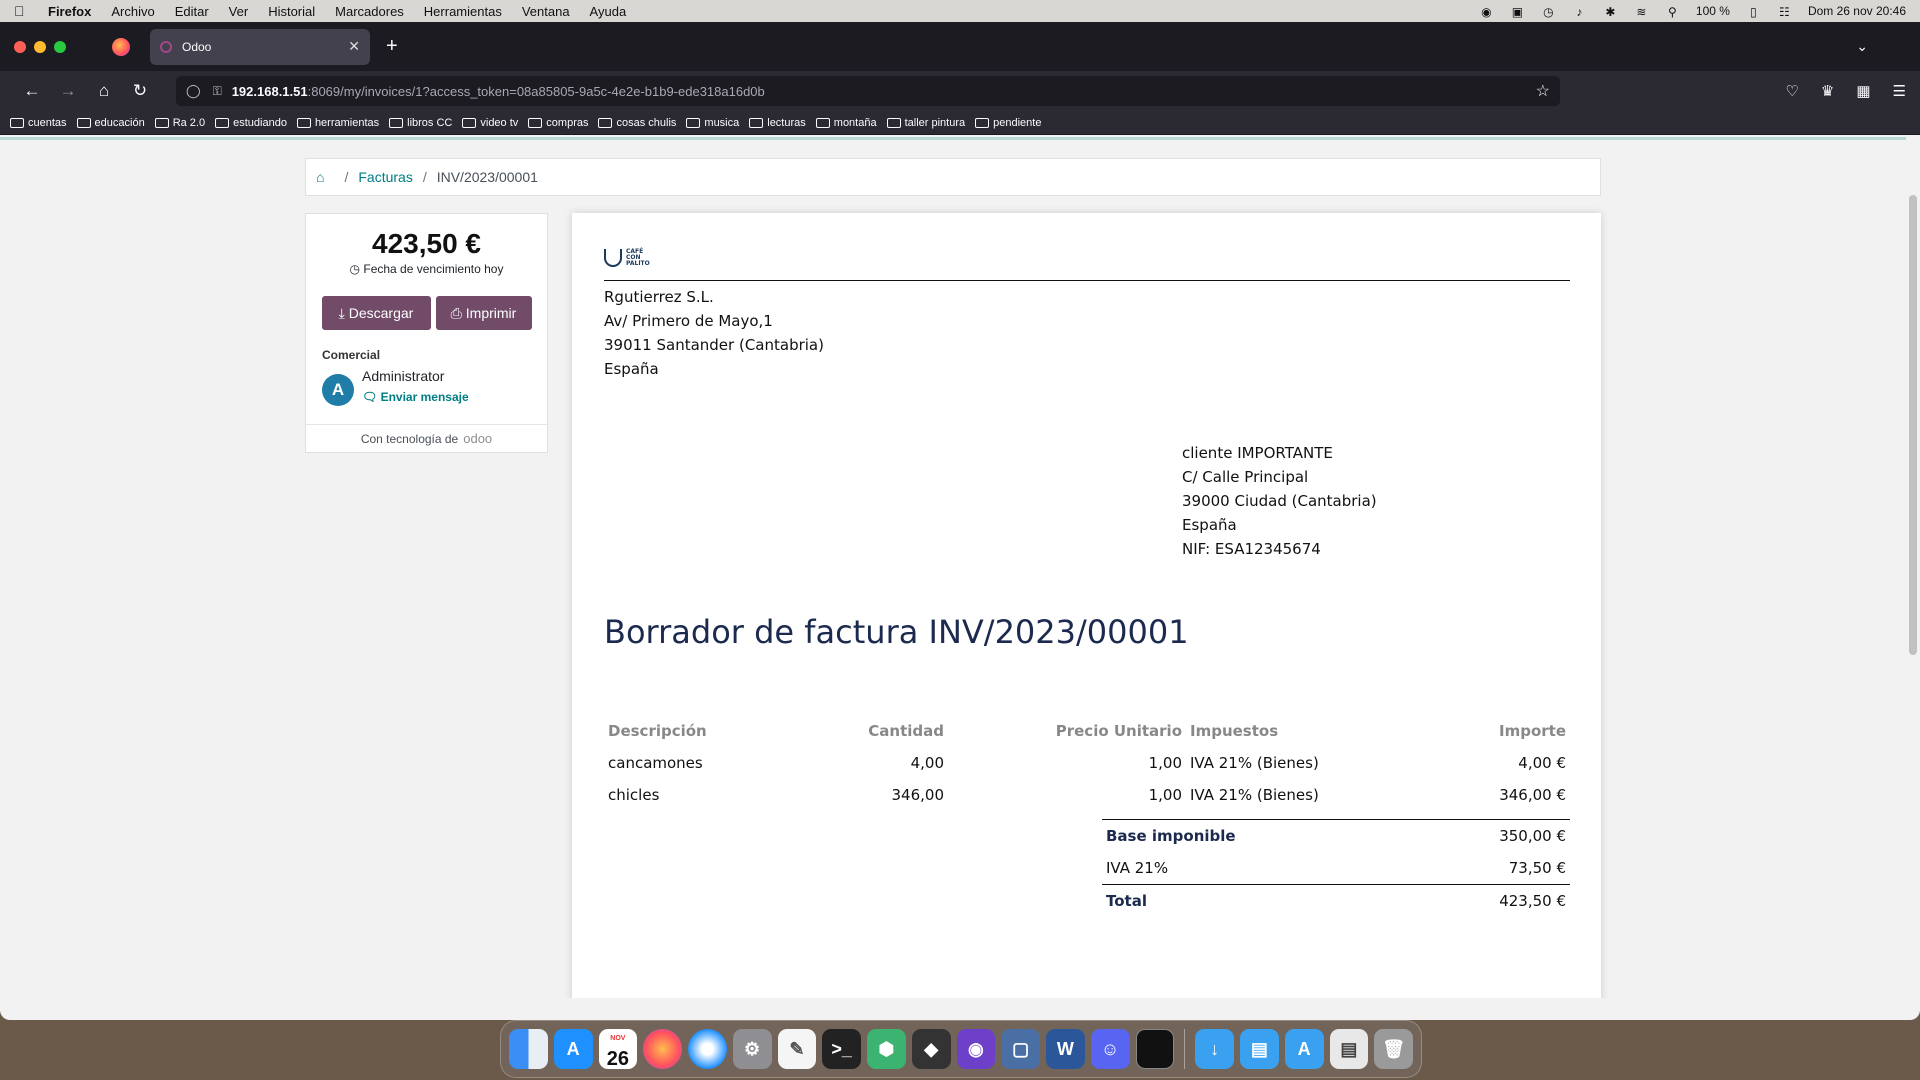 Image resolution: width=1920 pixels, height=1080 pixels. I want to click on bookmark-folder: pendiente, so click(1008, 123).